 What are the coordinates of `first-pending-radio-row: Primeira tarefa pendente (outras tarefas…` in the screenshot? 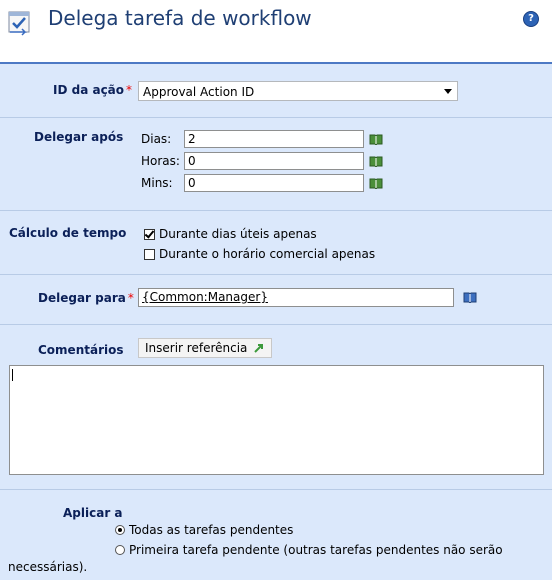 It's located at (309, 550).